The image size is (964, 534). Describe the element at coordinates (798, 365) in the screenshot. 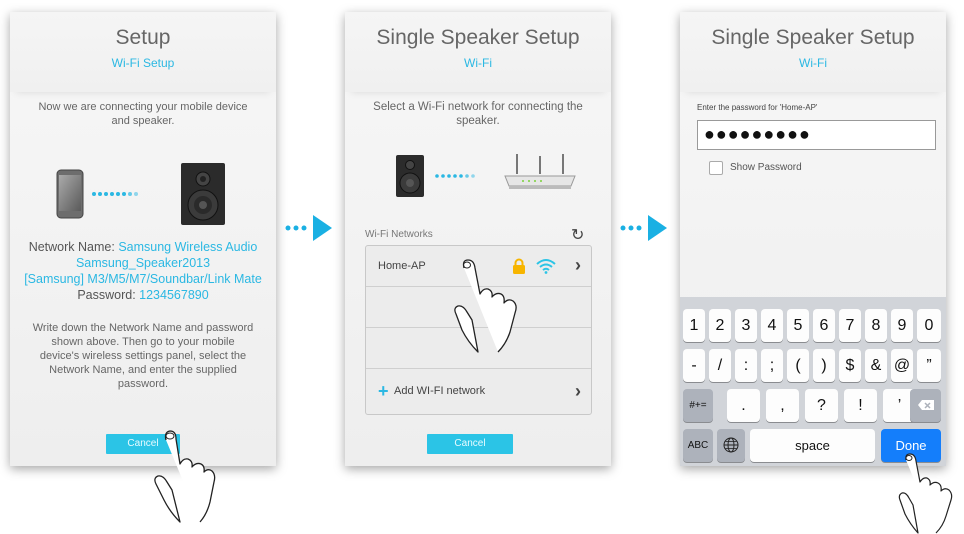

I see `key-open-paren: (` at that location.